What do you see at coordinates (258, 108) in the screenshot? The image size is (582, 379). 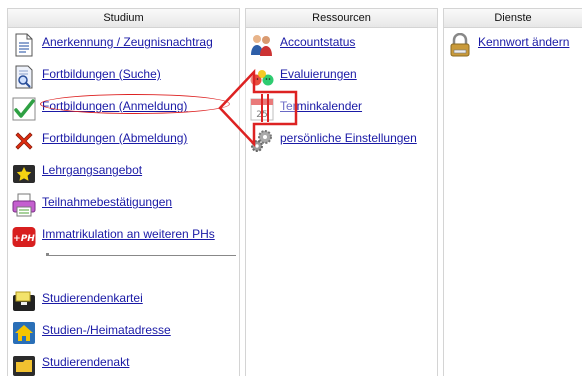 I see `highlight-arrow-icon` at bounding box center [258, 108].